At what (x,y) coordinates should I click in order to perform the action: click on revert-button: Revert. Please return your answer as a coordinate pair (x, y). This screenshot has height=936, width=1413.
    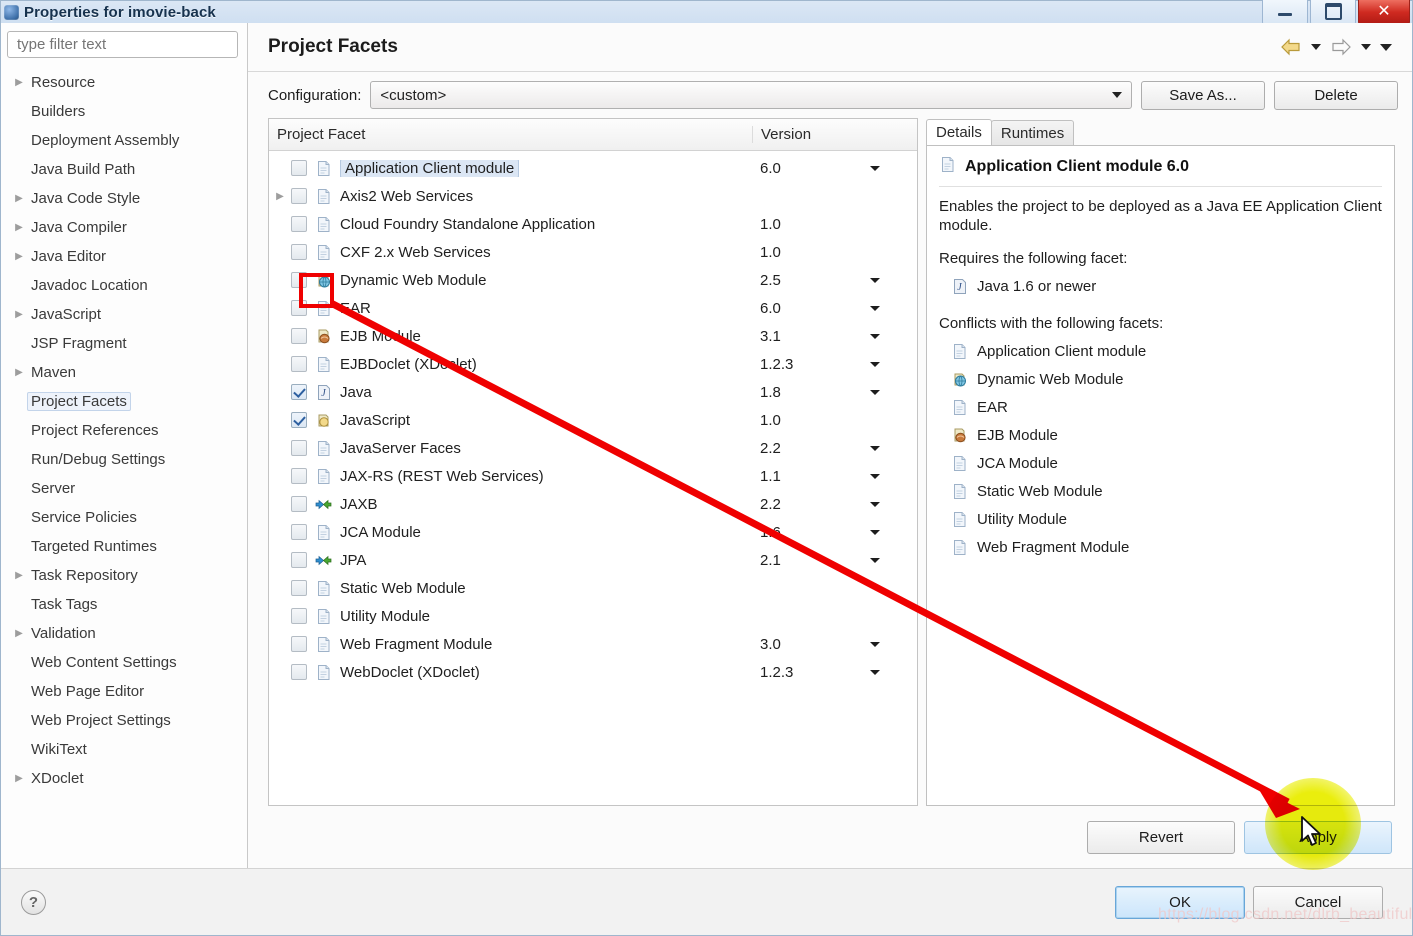
    Looking at the image, I should click on (1161, 837).